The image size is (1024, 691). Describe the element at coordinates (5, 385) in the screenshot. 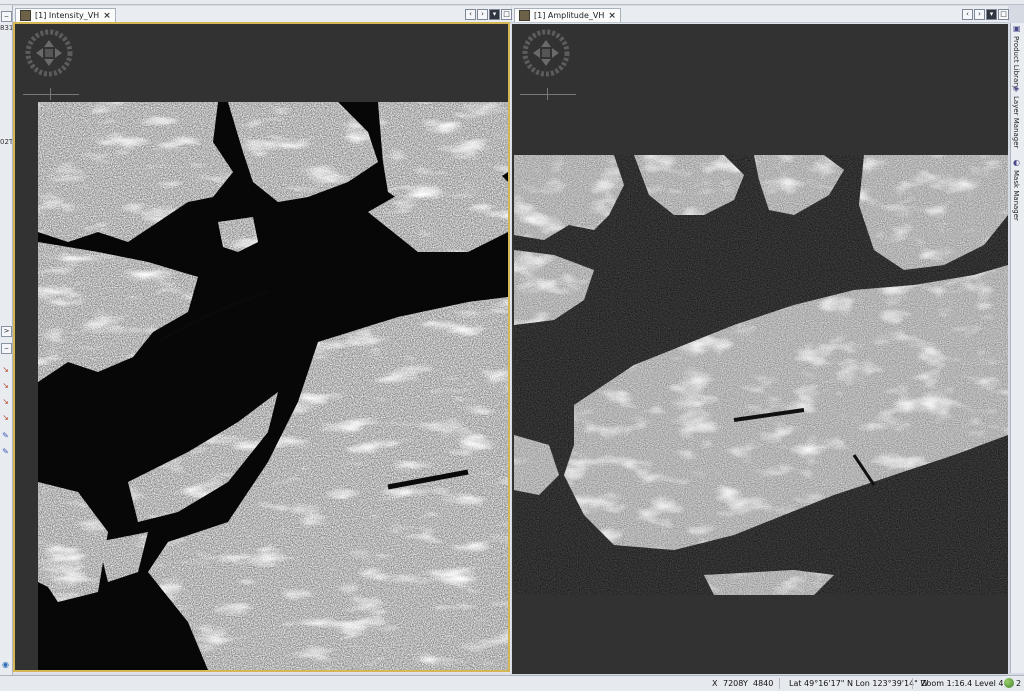

I see `tool-icon-2: ↘` at that location.